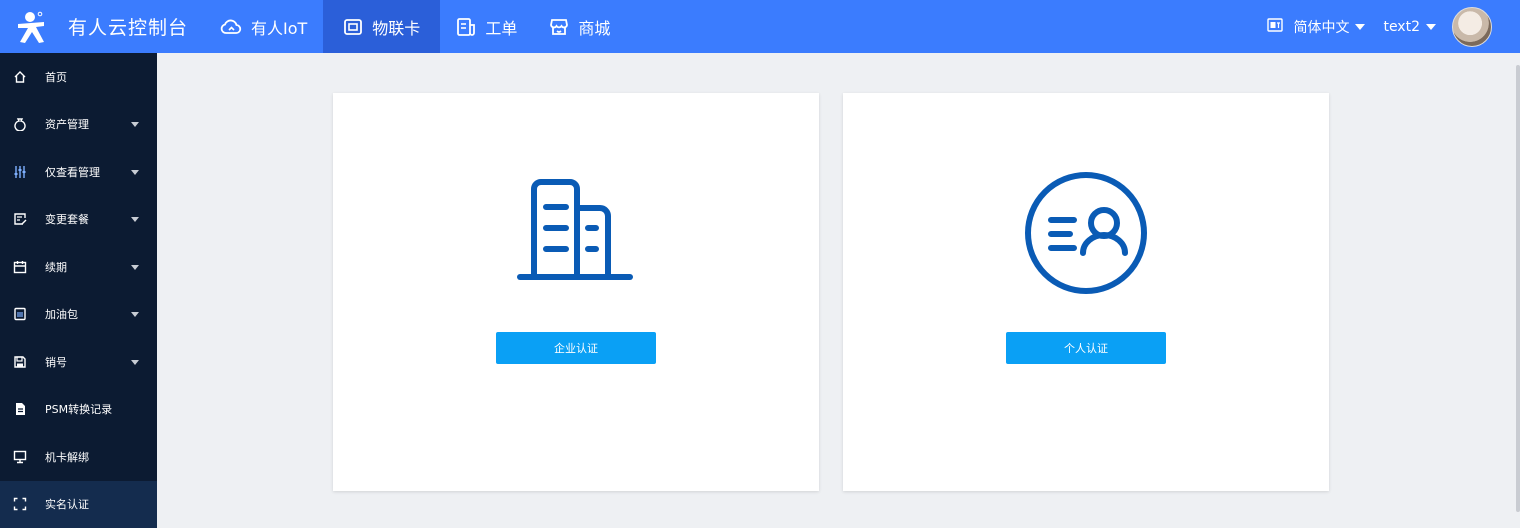 The width and height of the screenshot is (1520, 528). What do you see at coordinates (563, 27) in the screenshot?
I see `store-icon` at bounding box center [563, 27].